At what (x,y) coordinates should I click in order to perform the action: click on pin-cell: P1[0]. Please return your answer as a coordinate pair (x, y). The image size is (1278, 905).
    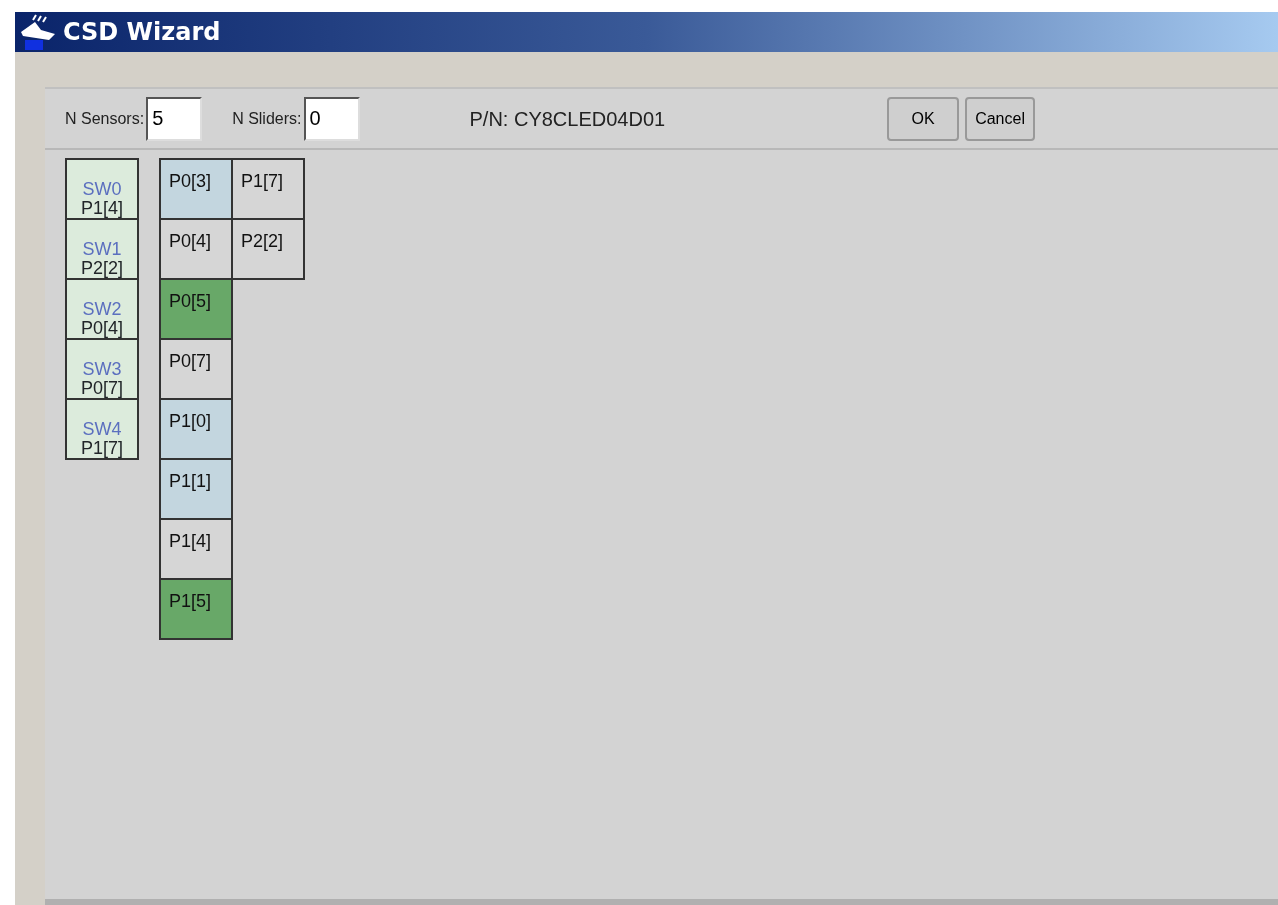
    Looking at the image, I should click on (196, 429).